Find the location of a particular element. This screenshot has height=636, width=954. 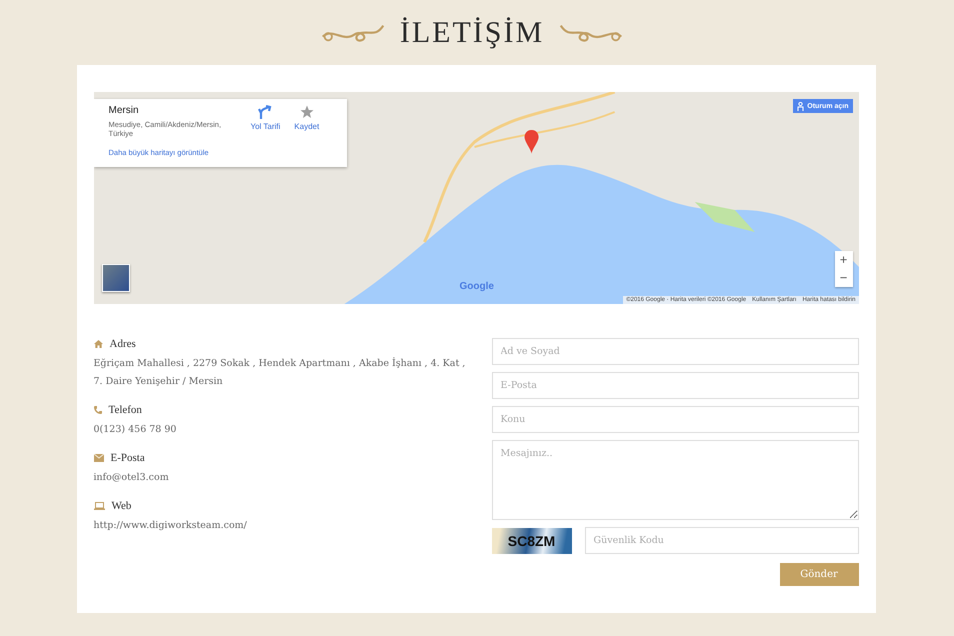

home-icon is located at coordinates (98, 344).